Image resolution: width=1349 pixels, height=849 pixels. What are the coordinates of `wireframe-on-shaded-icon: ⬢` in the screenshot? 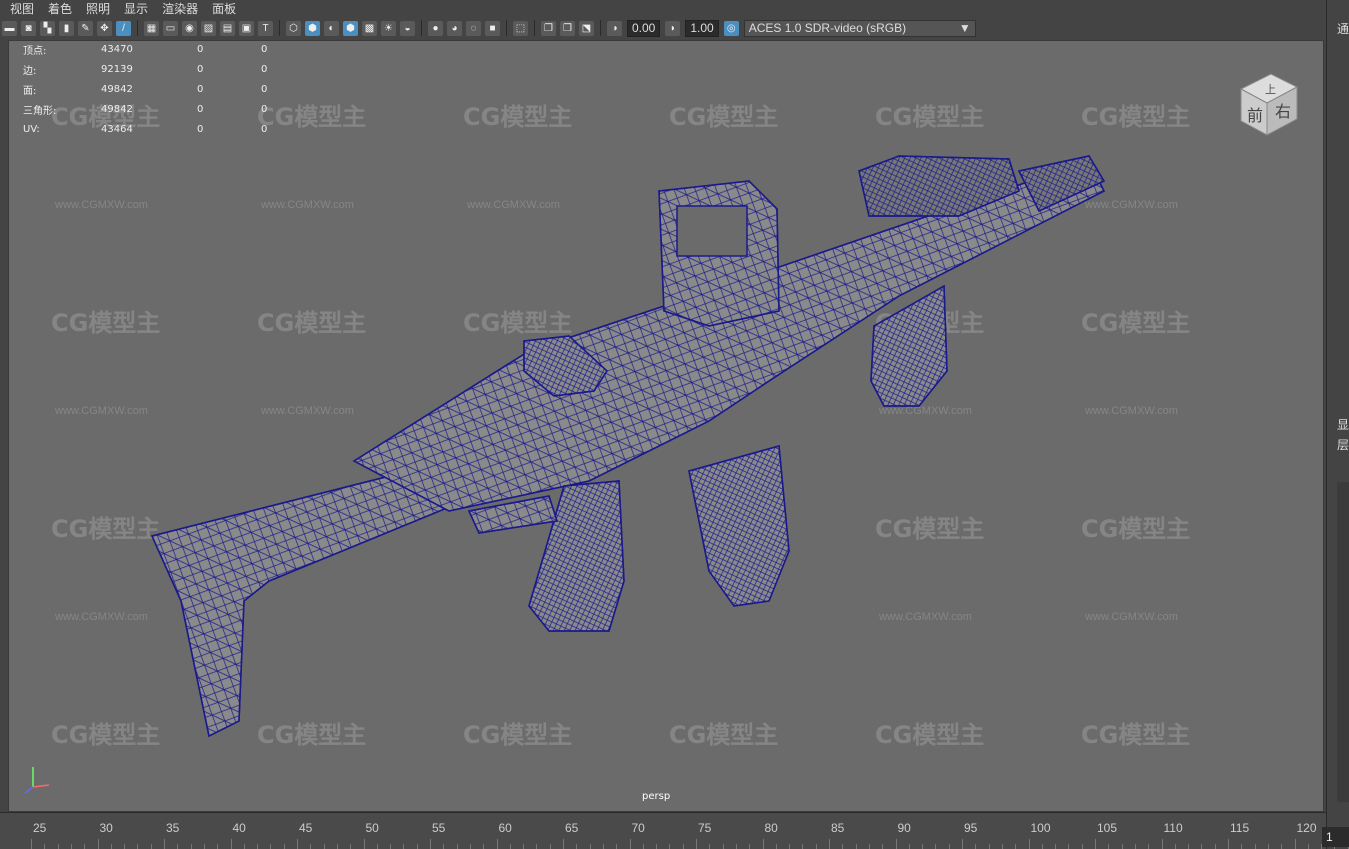 It's located at (350, 28).